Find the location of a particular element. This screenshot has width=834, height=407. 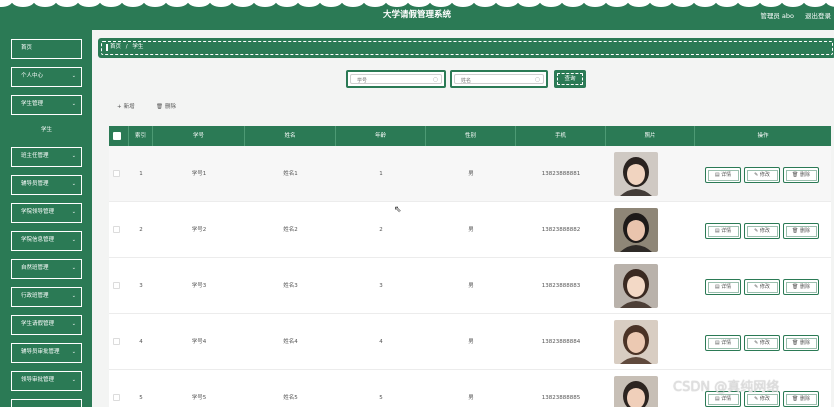

sidebar-item-admin-class: 行政班管理 ⌄ is located at coordinates (46, 297).